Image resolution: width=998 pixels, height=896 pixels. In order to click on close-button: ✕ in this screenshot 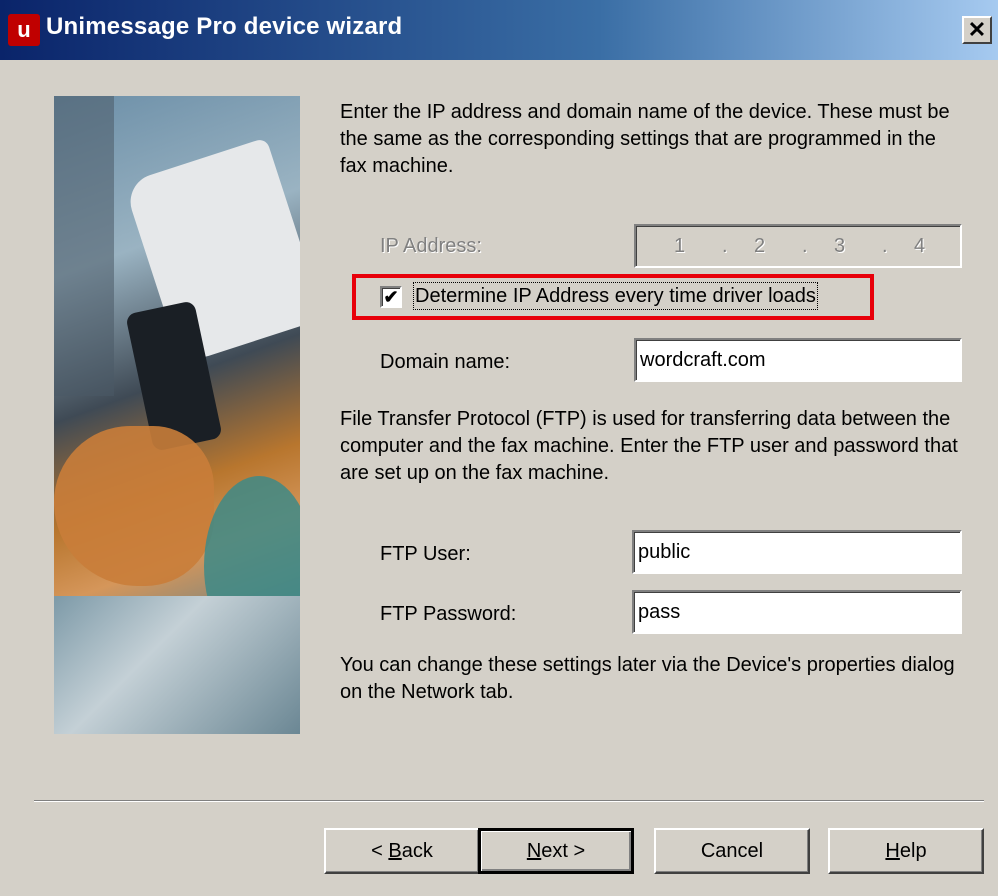, I will do `click(977, 30)`.